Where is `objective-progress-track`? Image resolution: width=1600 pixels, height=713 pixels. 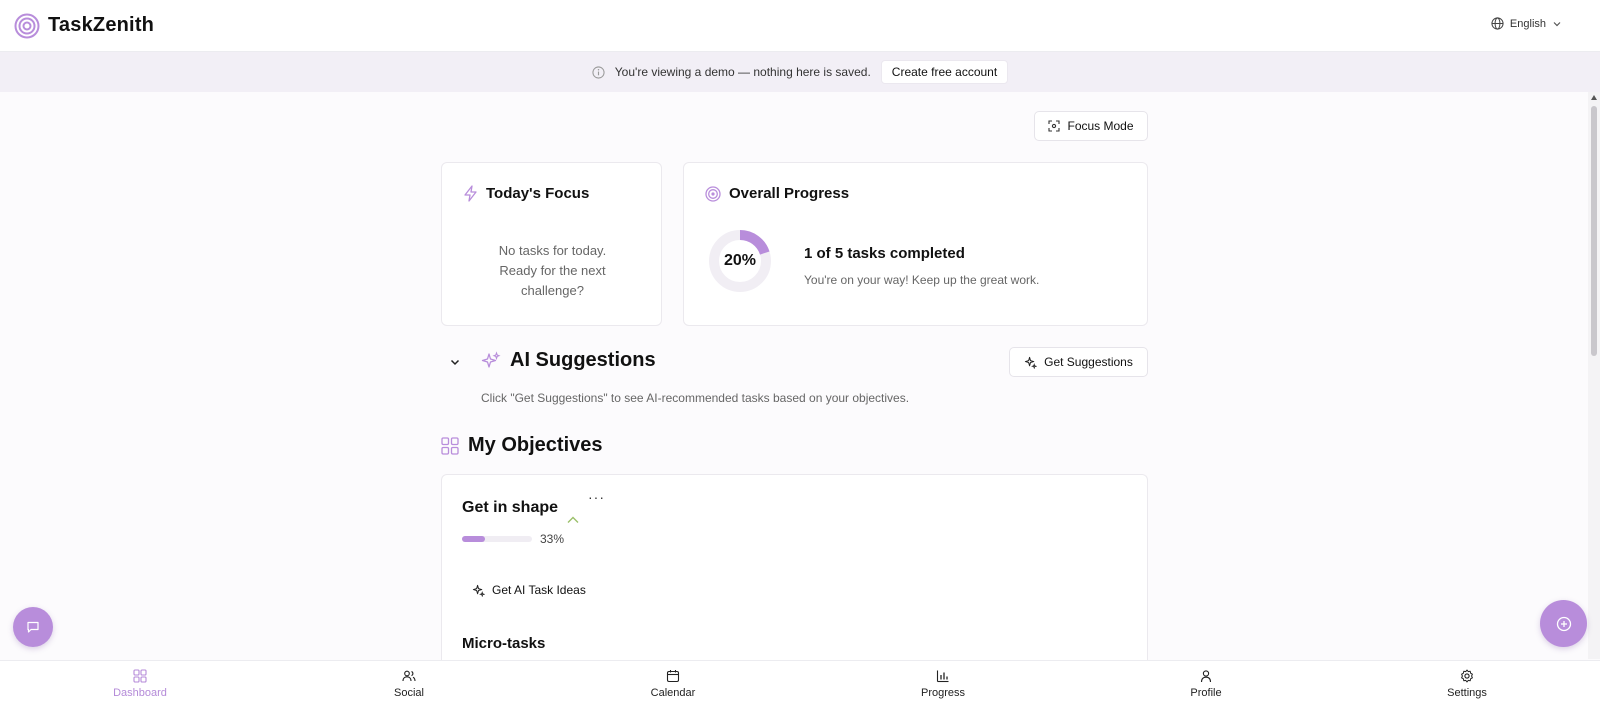 objective-progress-track is located at coordinates (497, 539).